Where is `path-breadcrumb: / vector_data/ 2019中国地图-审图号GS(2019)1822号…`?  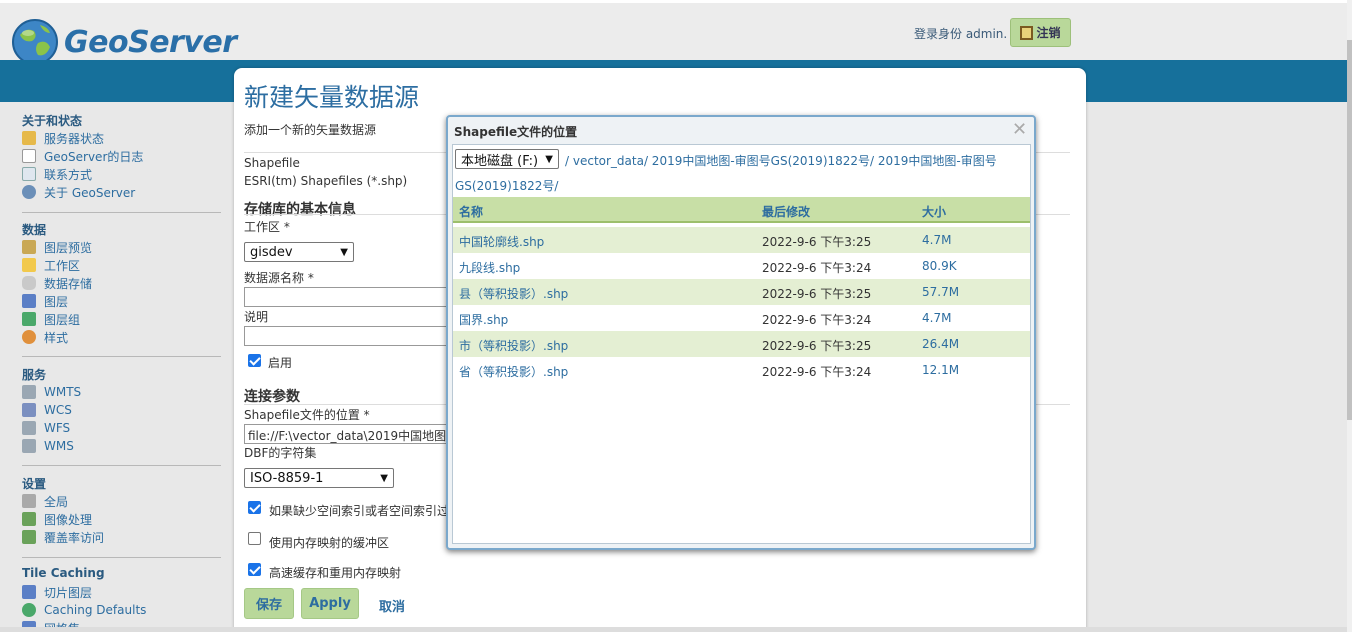 path-breadcrumb: / vector_data/ 2019中国地图-审图号GS(2019)1822号… is located at coordinates (781, 160).